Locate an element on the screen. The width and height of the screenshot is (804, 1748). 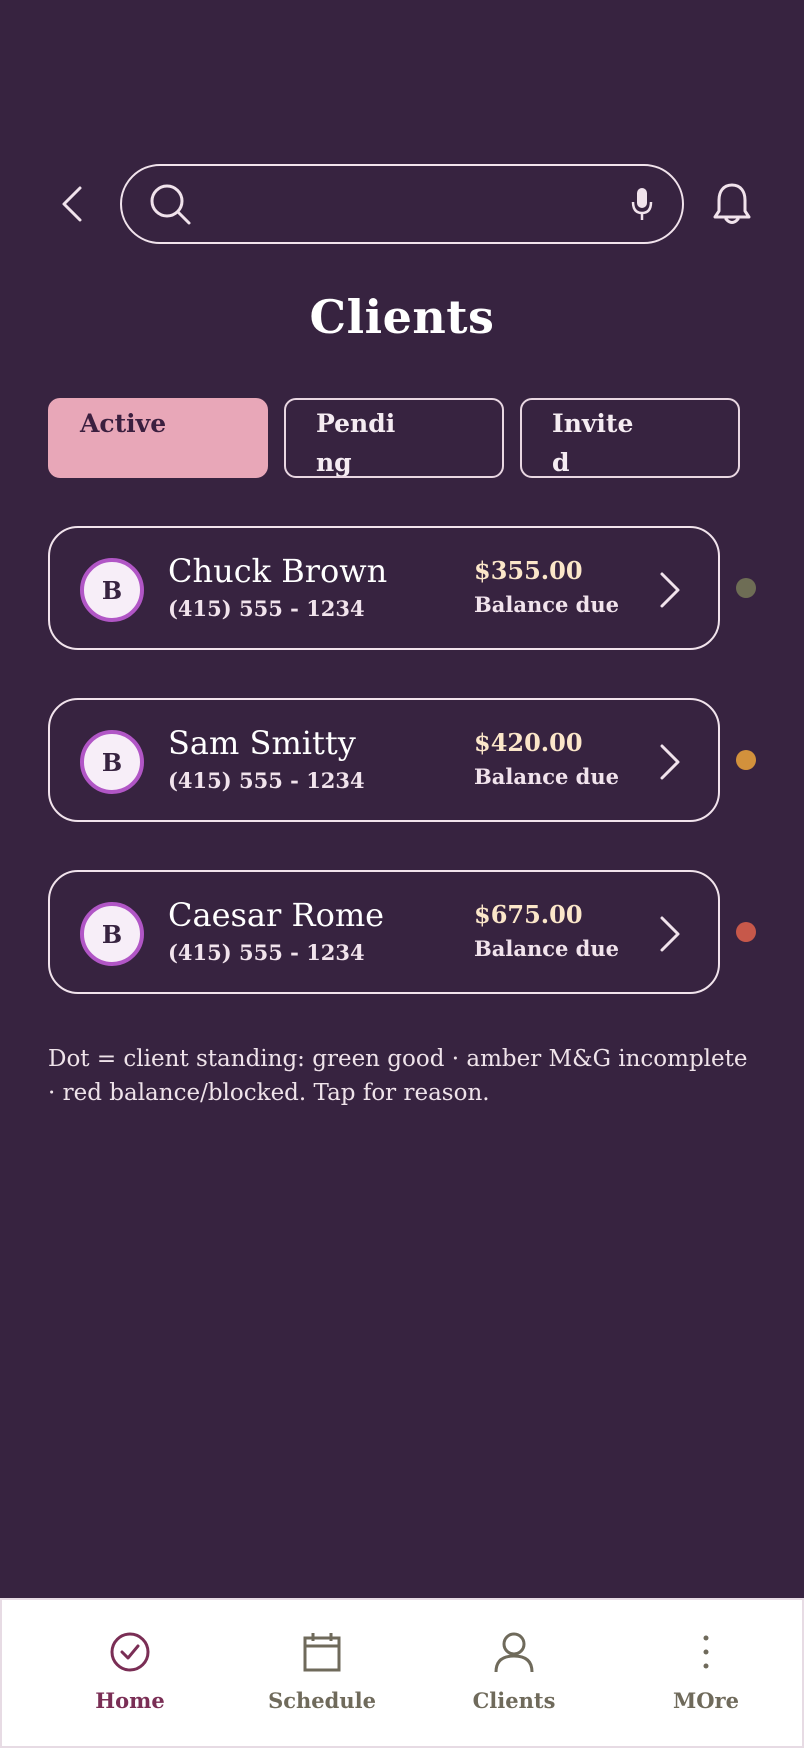
tab-pending: Pending is located at coordinates (394, 438).